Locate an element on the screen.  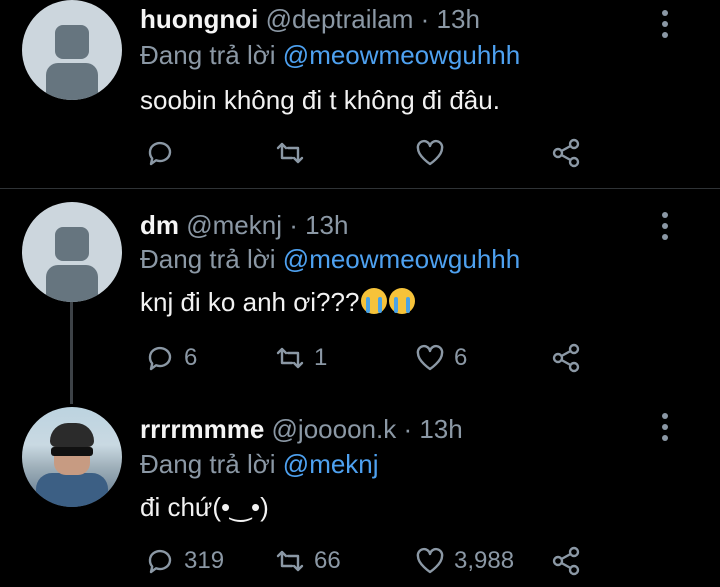
retweet-count: 66 is located at coordinates (327, 560).